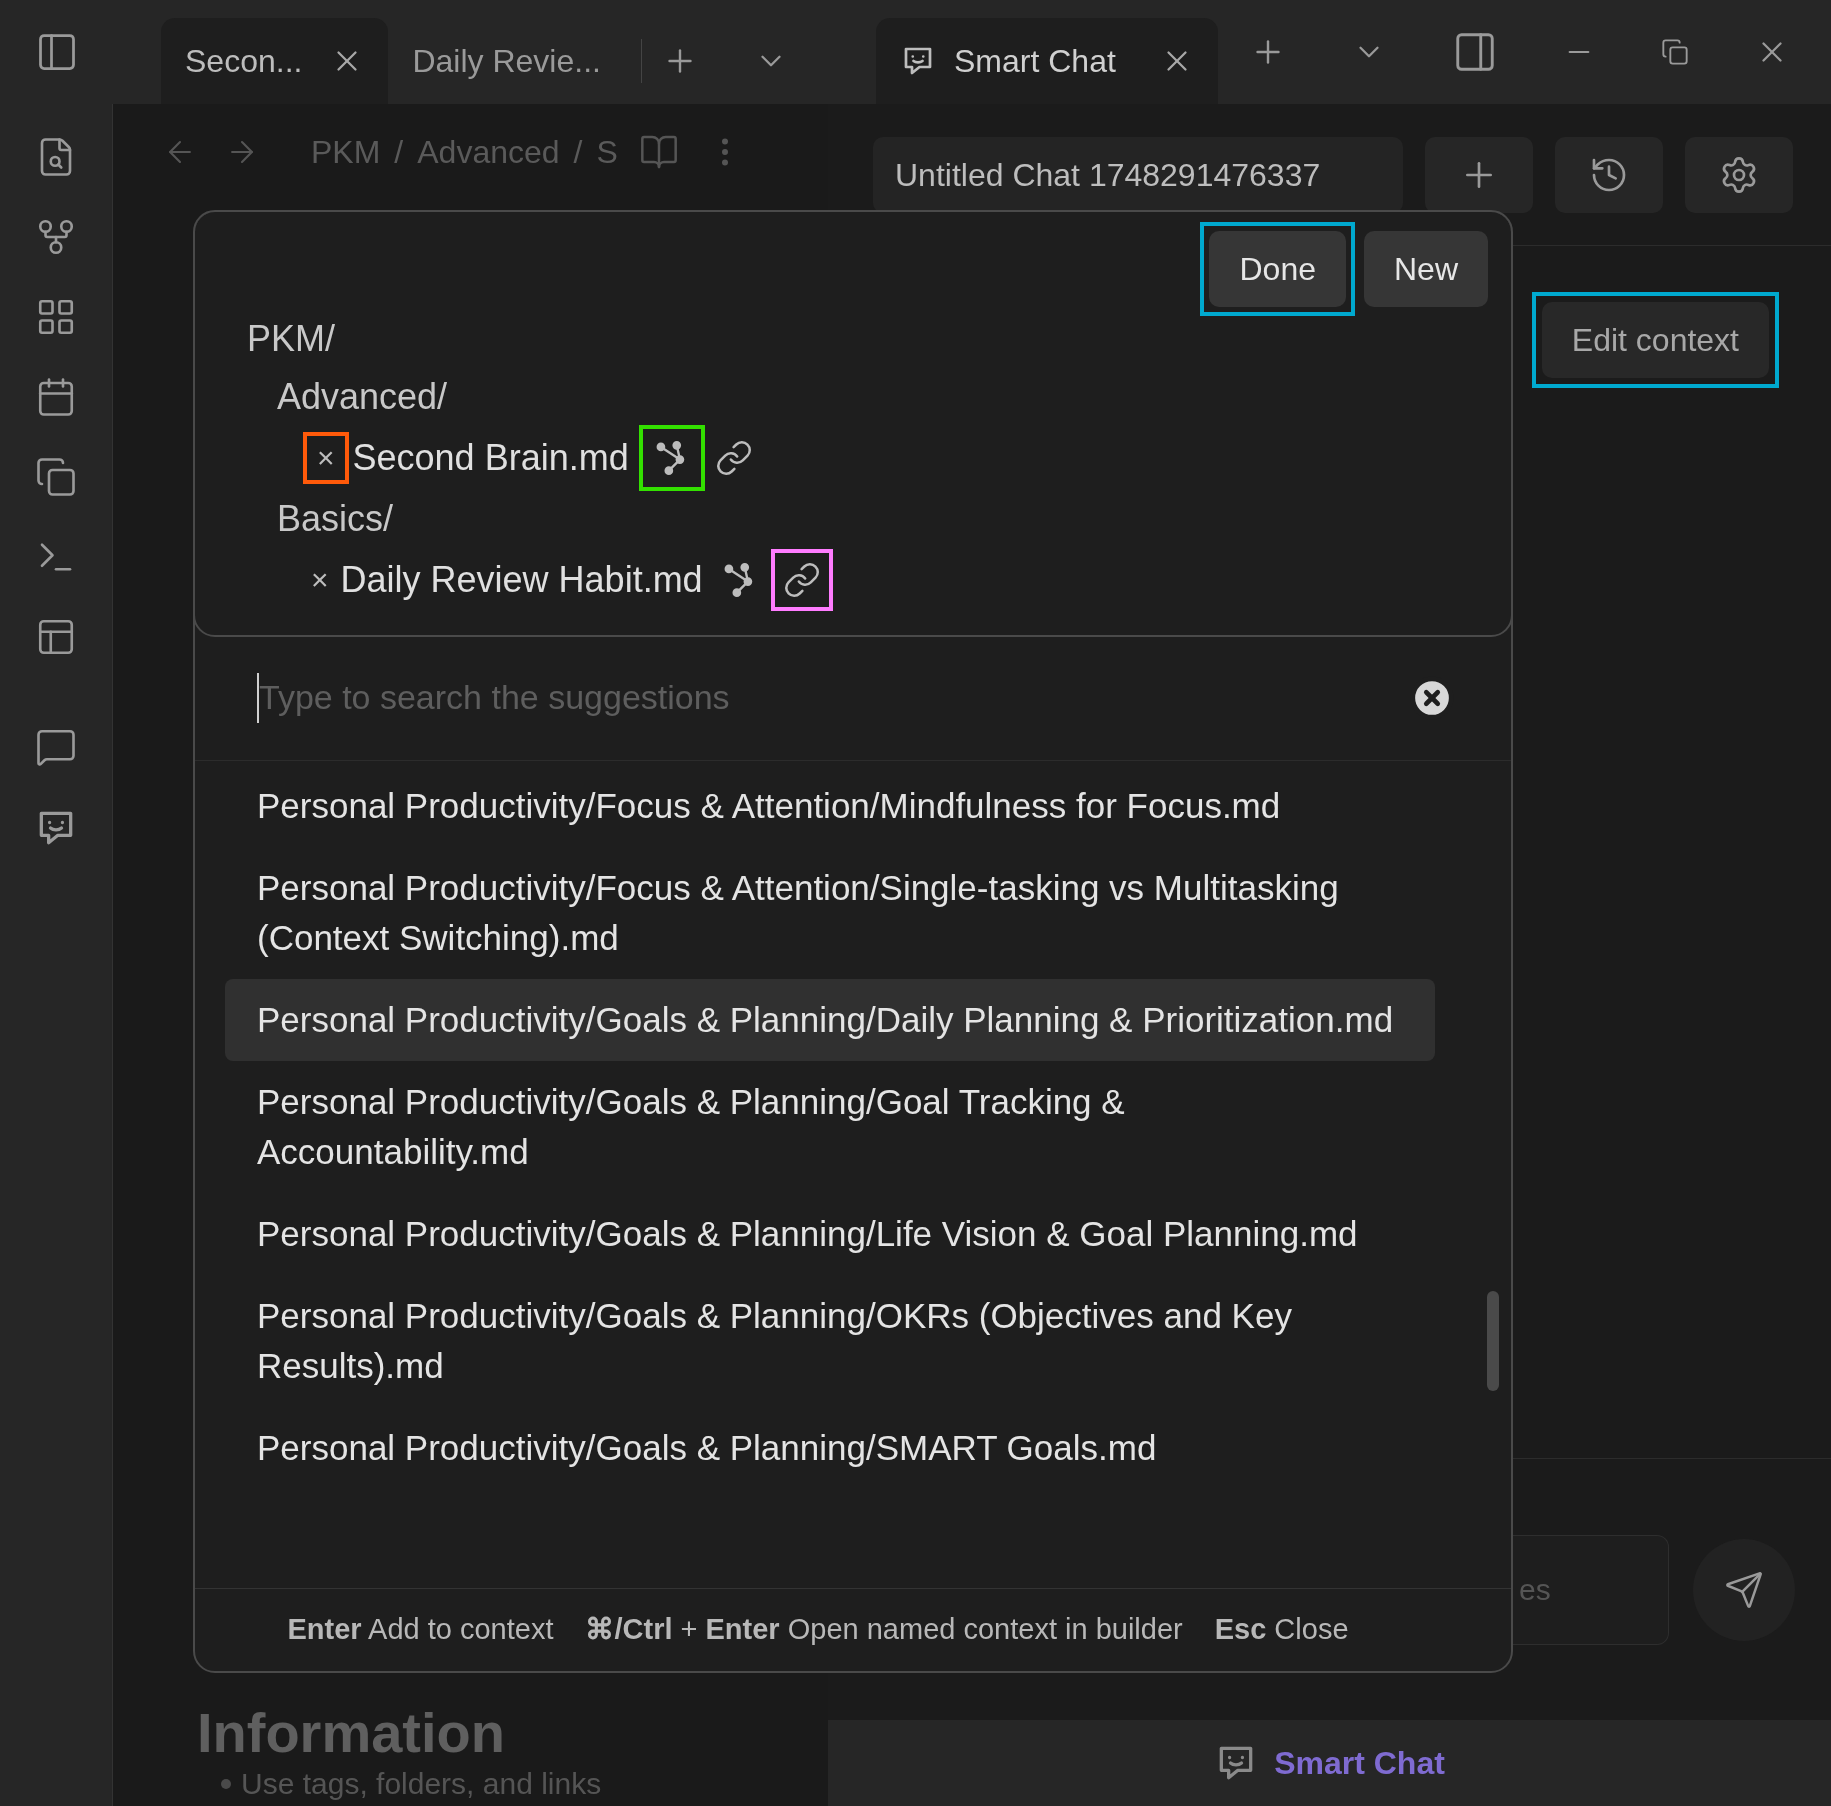  I want to click on suggestion-item: Personal Productivity/Goals & Planning/Daily Planning & Prioritization.md, so click(830, 1020).